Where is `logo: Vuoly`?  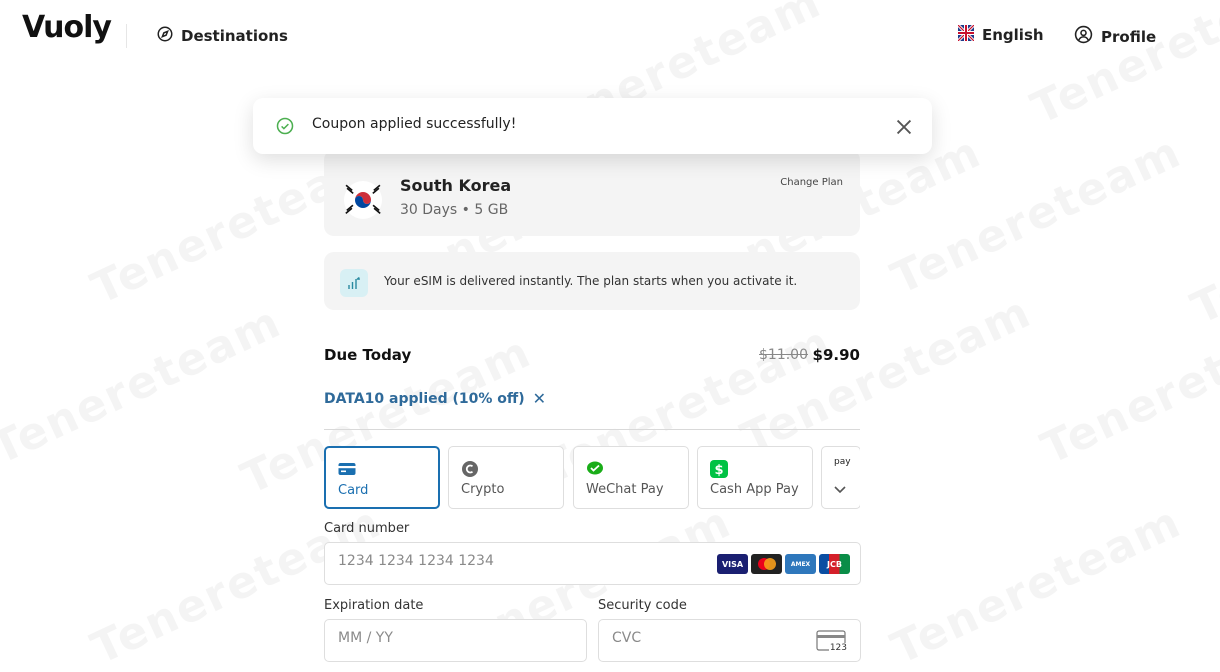 logo: Vuoly is located at coordinates (67, 27).